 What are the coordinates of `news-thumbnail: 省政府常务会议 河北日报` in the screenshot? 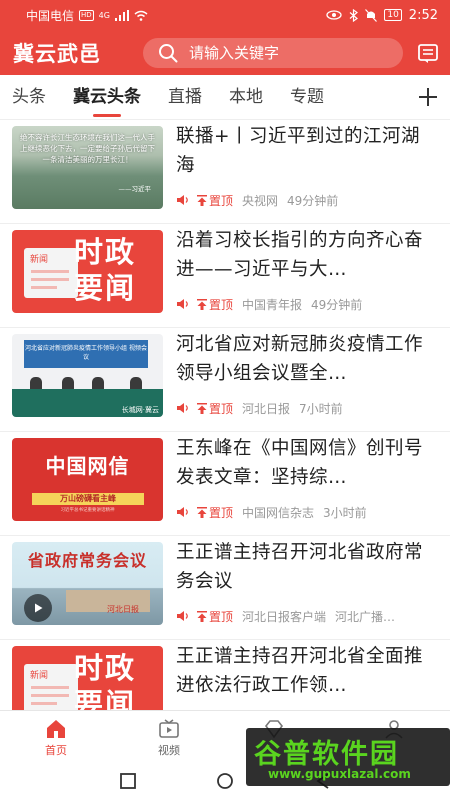 It's located at (87, 583).